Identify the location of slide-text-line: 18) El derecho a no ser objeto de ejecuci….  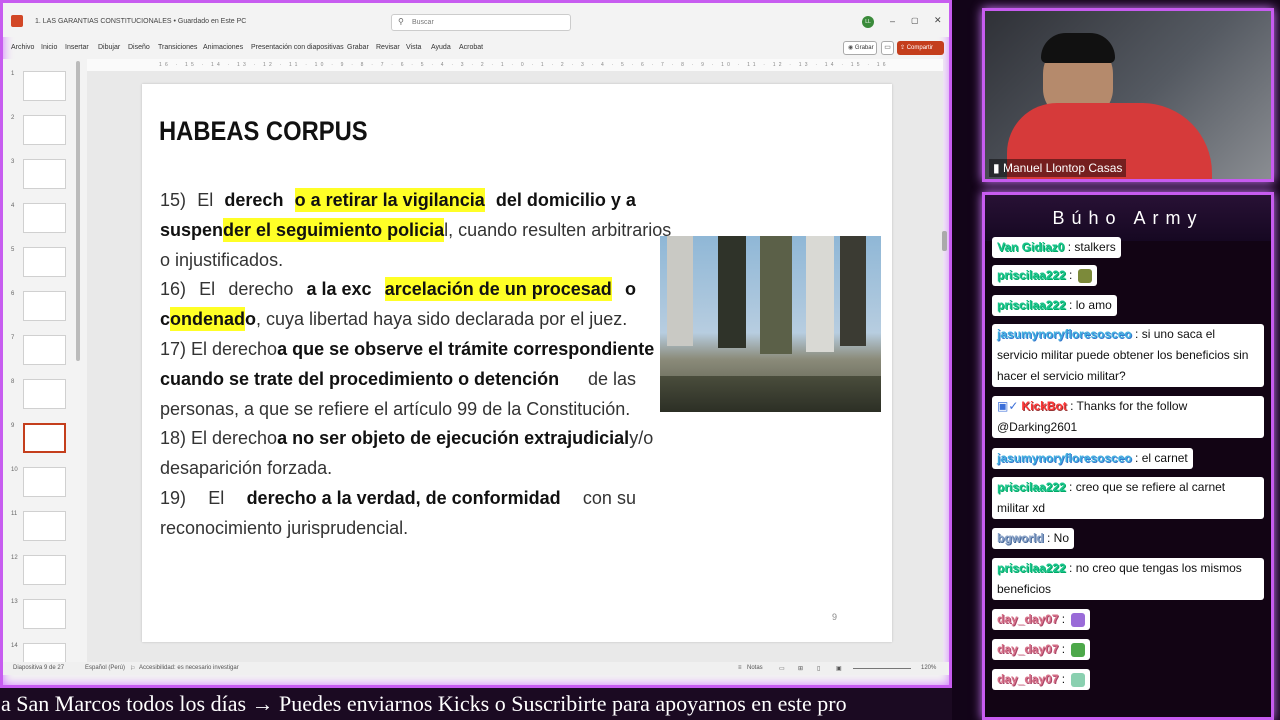
(406, 438).